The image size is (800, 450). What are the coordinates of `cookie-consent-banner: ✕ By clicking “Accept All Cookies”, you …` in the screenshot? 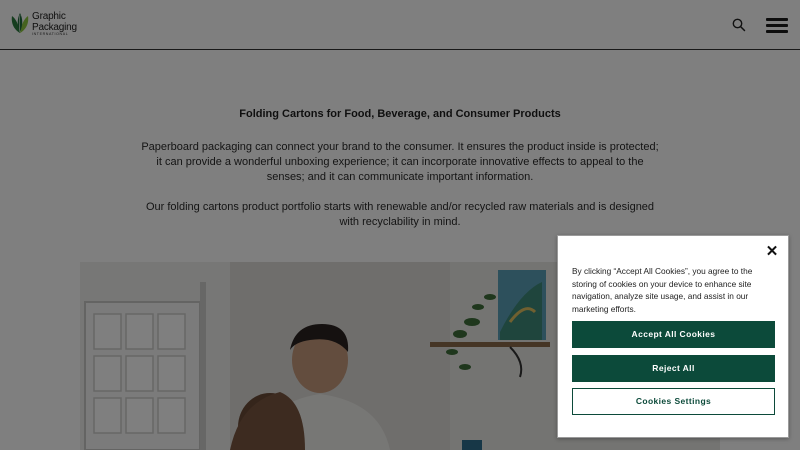 It's located at (673, 336).